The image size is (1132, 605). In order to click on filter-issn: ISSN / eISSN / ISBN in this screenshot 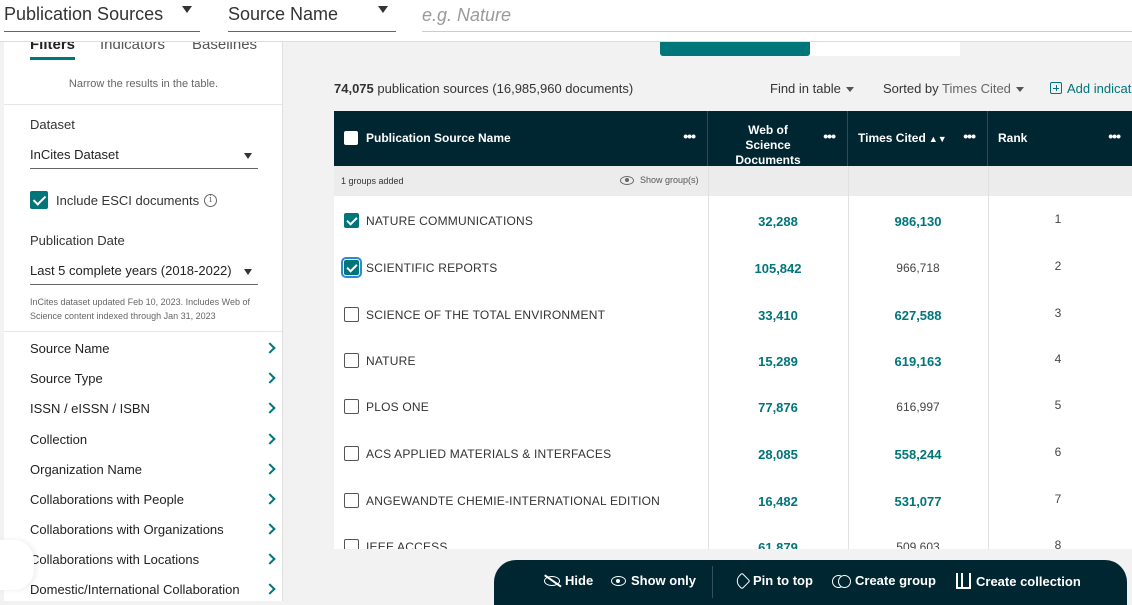, I will do `click(154, 411)`.